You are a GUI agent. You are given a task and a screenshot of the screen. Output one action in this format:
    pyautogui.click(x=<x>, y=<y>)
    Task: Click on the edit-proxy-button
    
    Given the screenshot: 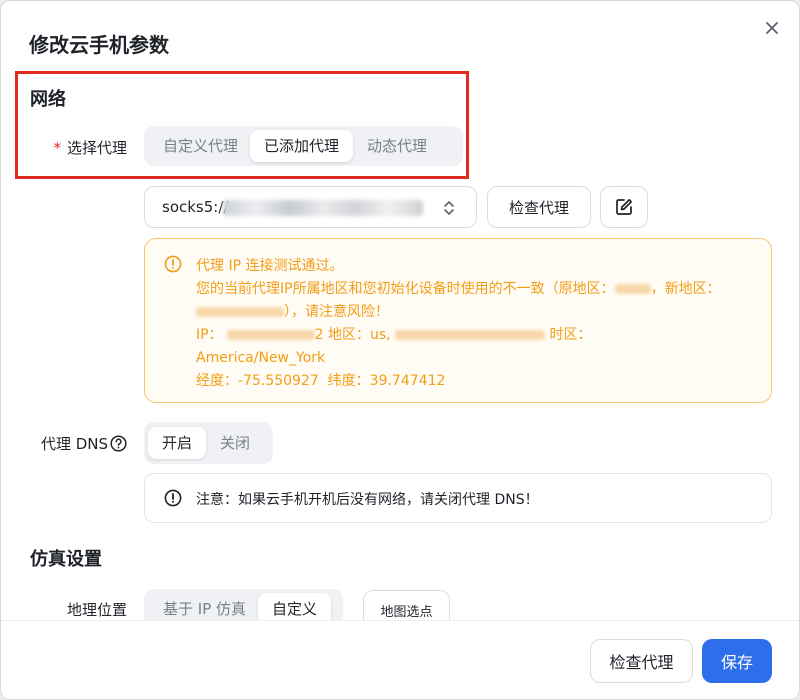 What is the action you would take?
    pyautogui.click(x=624, y=207)
    